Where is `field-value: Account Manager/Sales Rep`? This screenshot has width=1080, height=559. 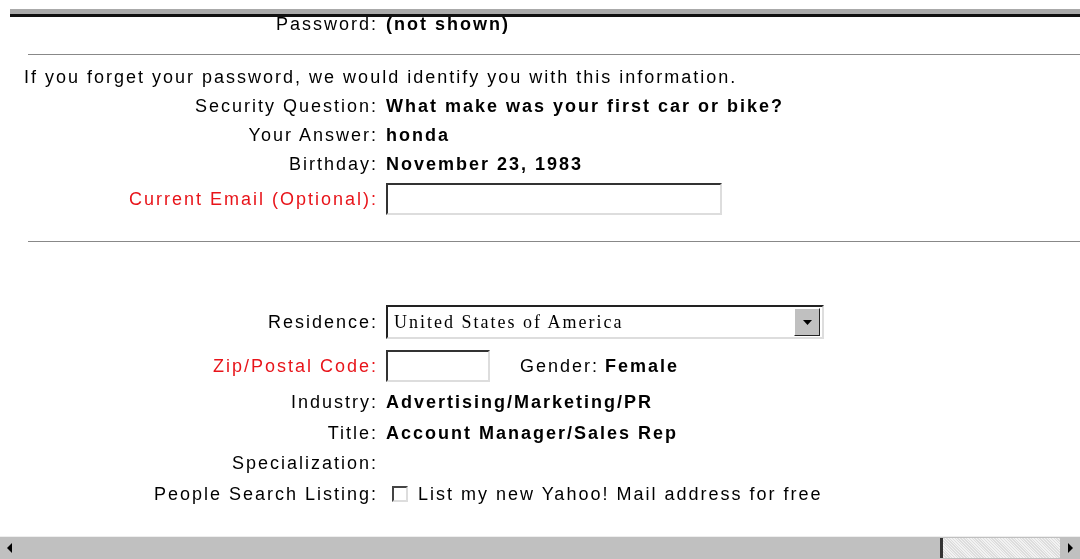
field-value: Account Manager/Sales Rep is located at coordinates (532, 432).